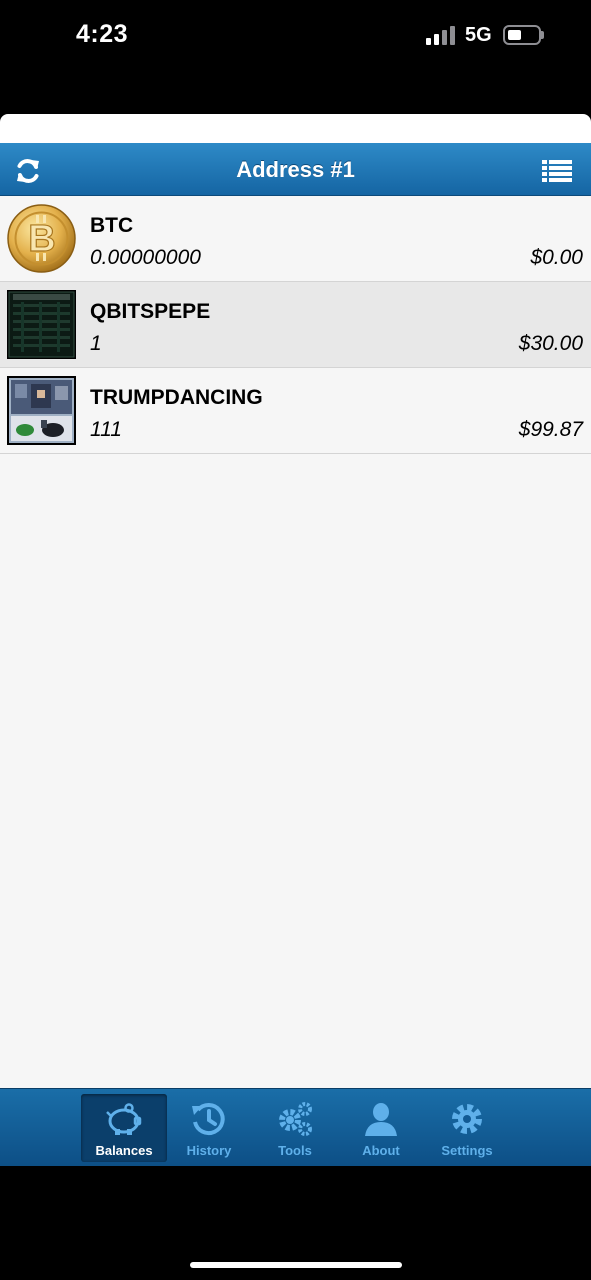 The image size is (591, 1280). I want to click on status-time: 4:23, so click(102, 34).